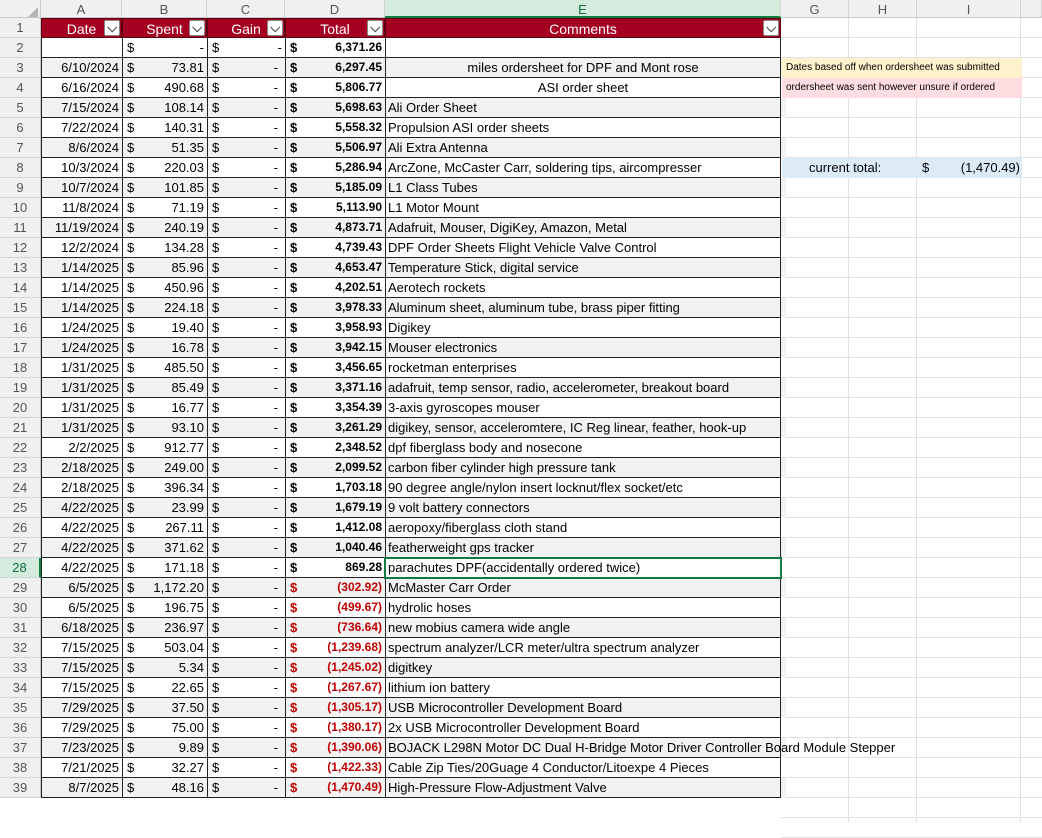  I want to click on row-13-total: 4,653.47, so click(358, 267).